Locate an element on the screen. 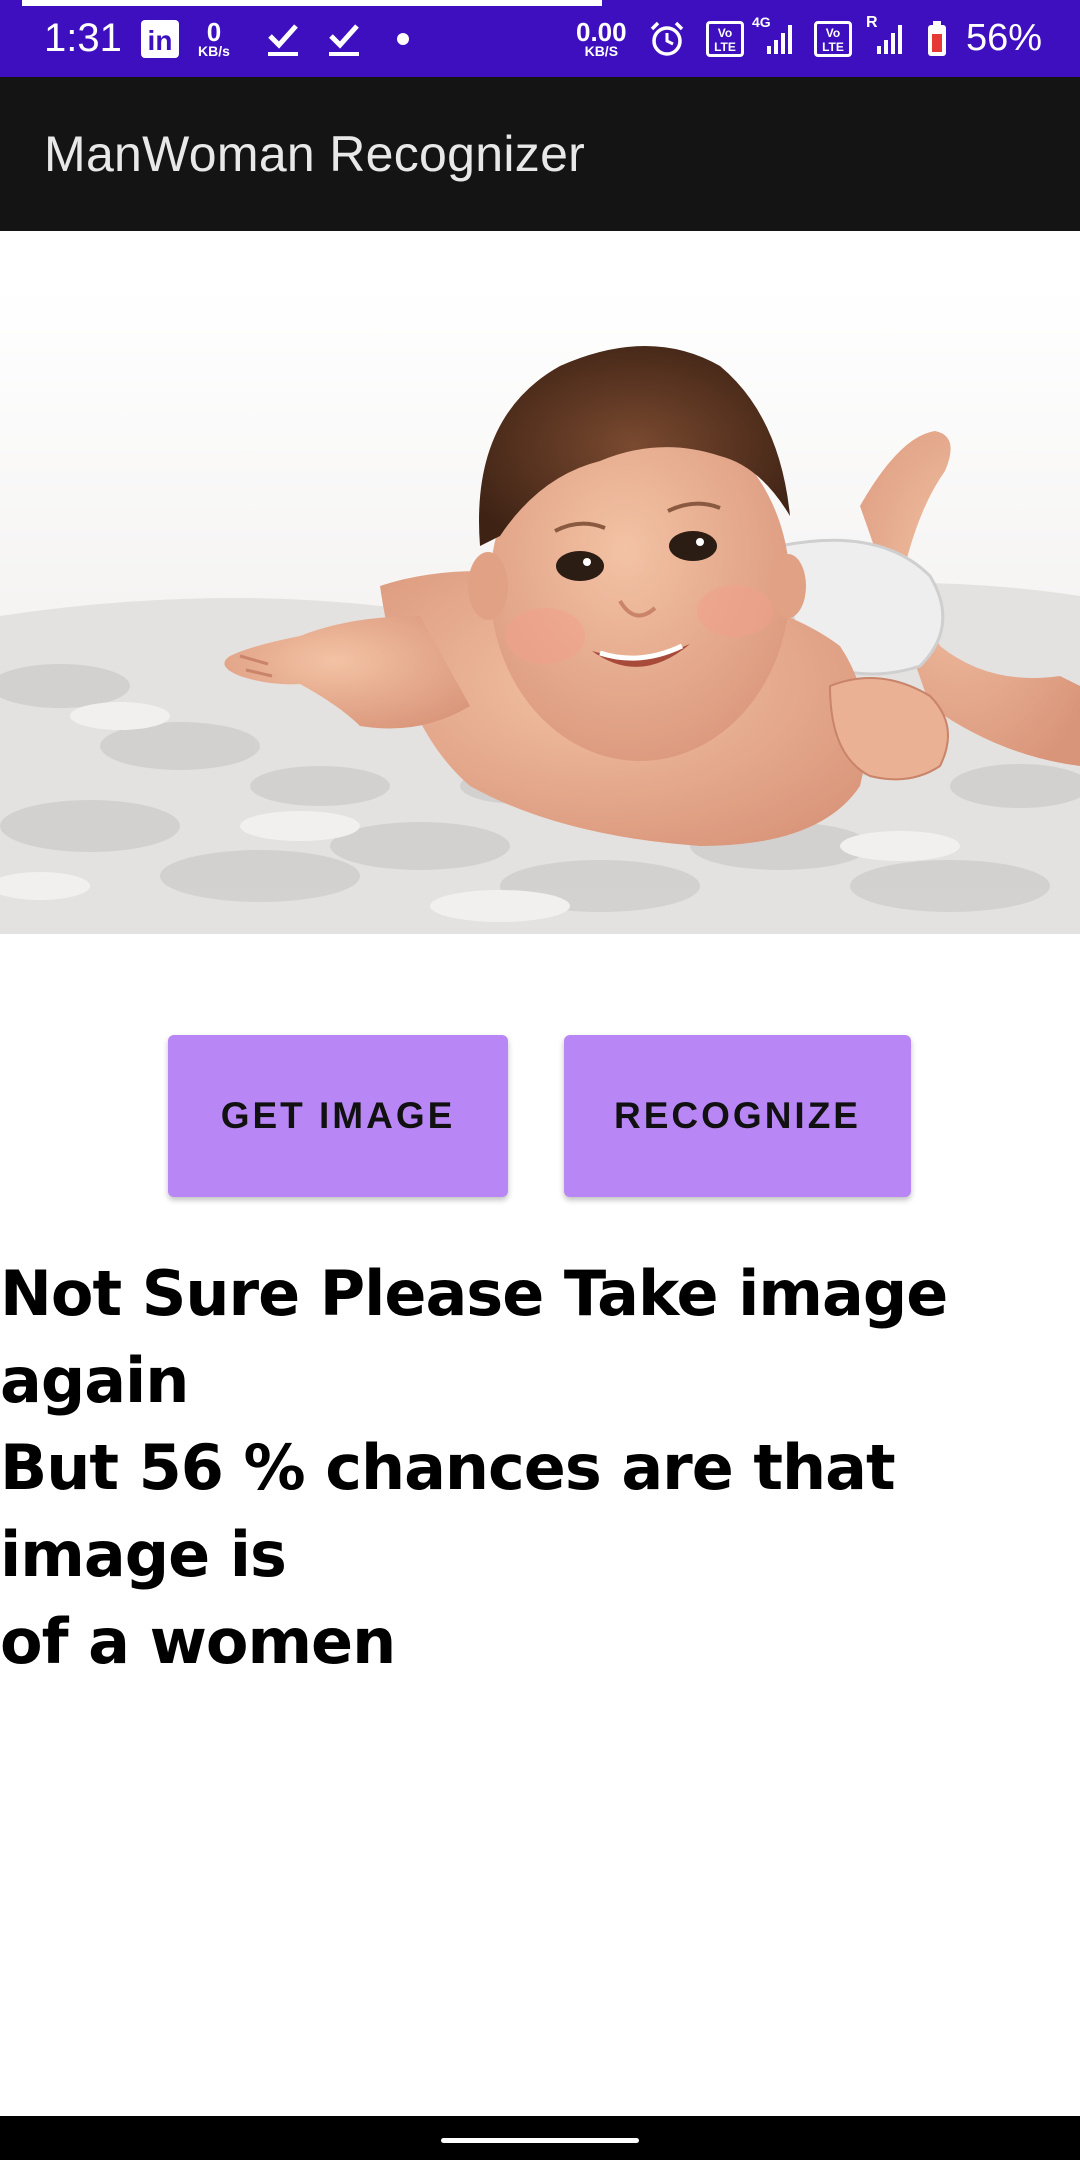  linkedin-icon: in is located at coordinates (160, 38).